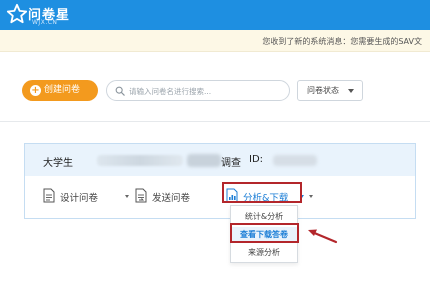  What do you see at coordinates (323, 90) in the screenshot?
I see `survey-status-label: 问卷状态` at bounding box center [323, 90].